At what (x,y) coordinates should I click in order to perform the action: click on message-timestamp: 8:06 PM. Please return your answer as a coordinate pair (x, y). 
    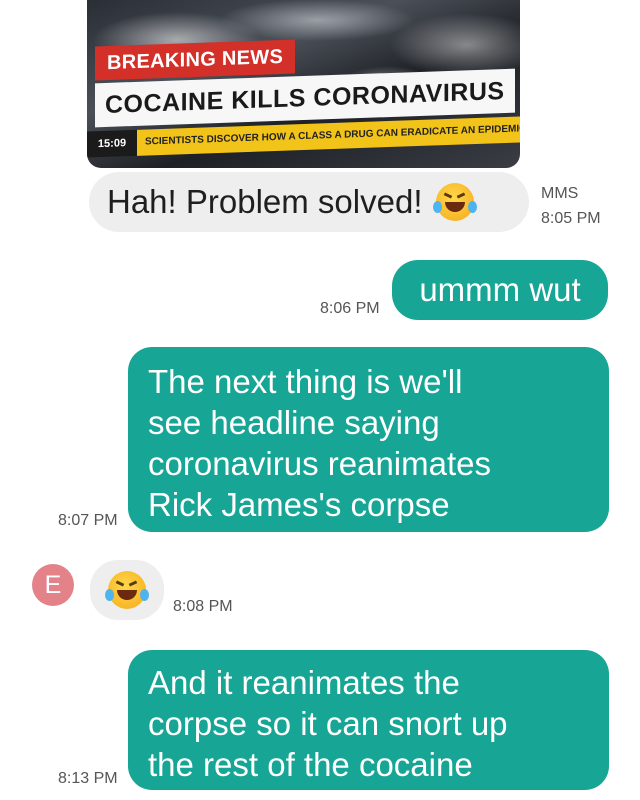
    Looking at the image, I should click on (350, 308).